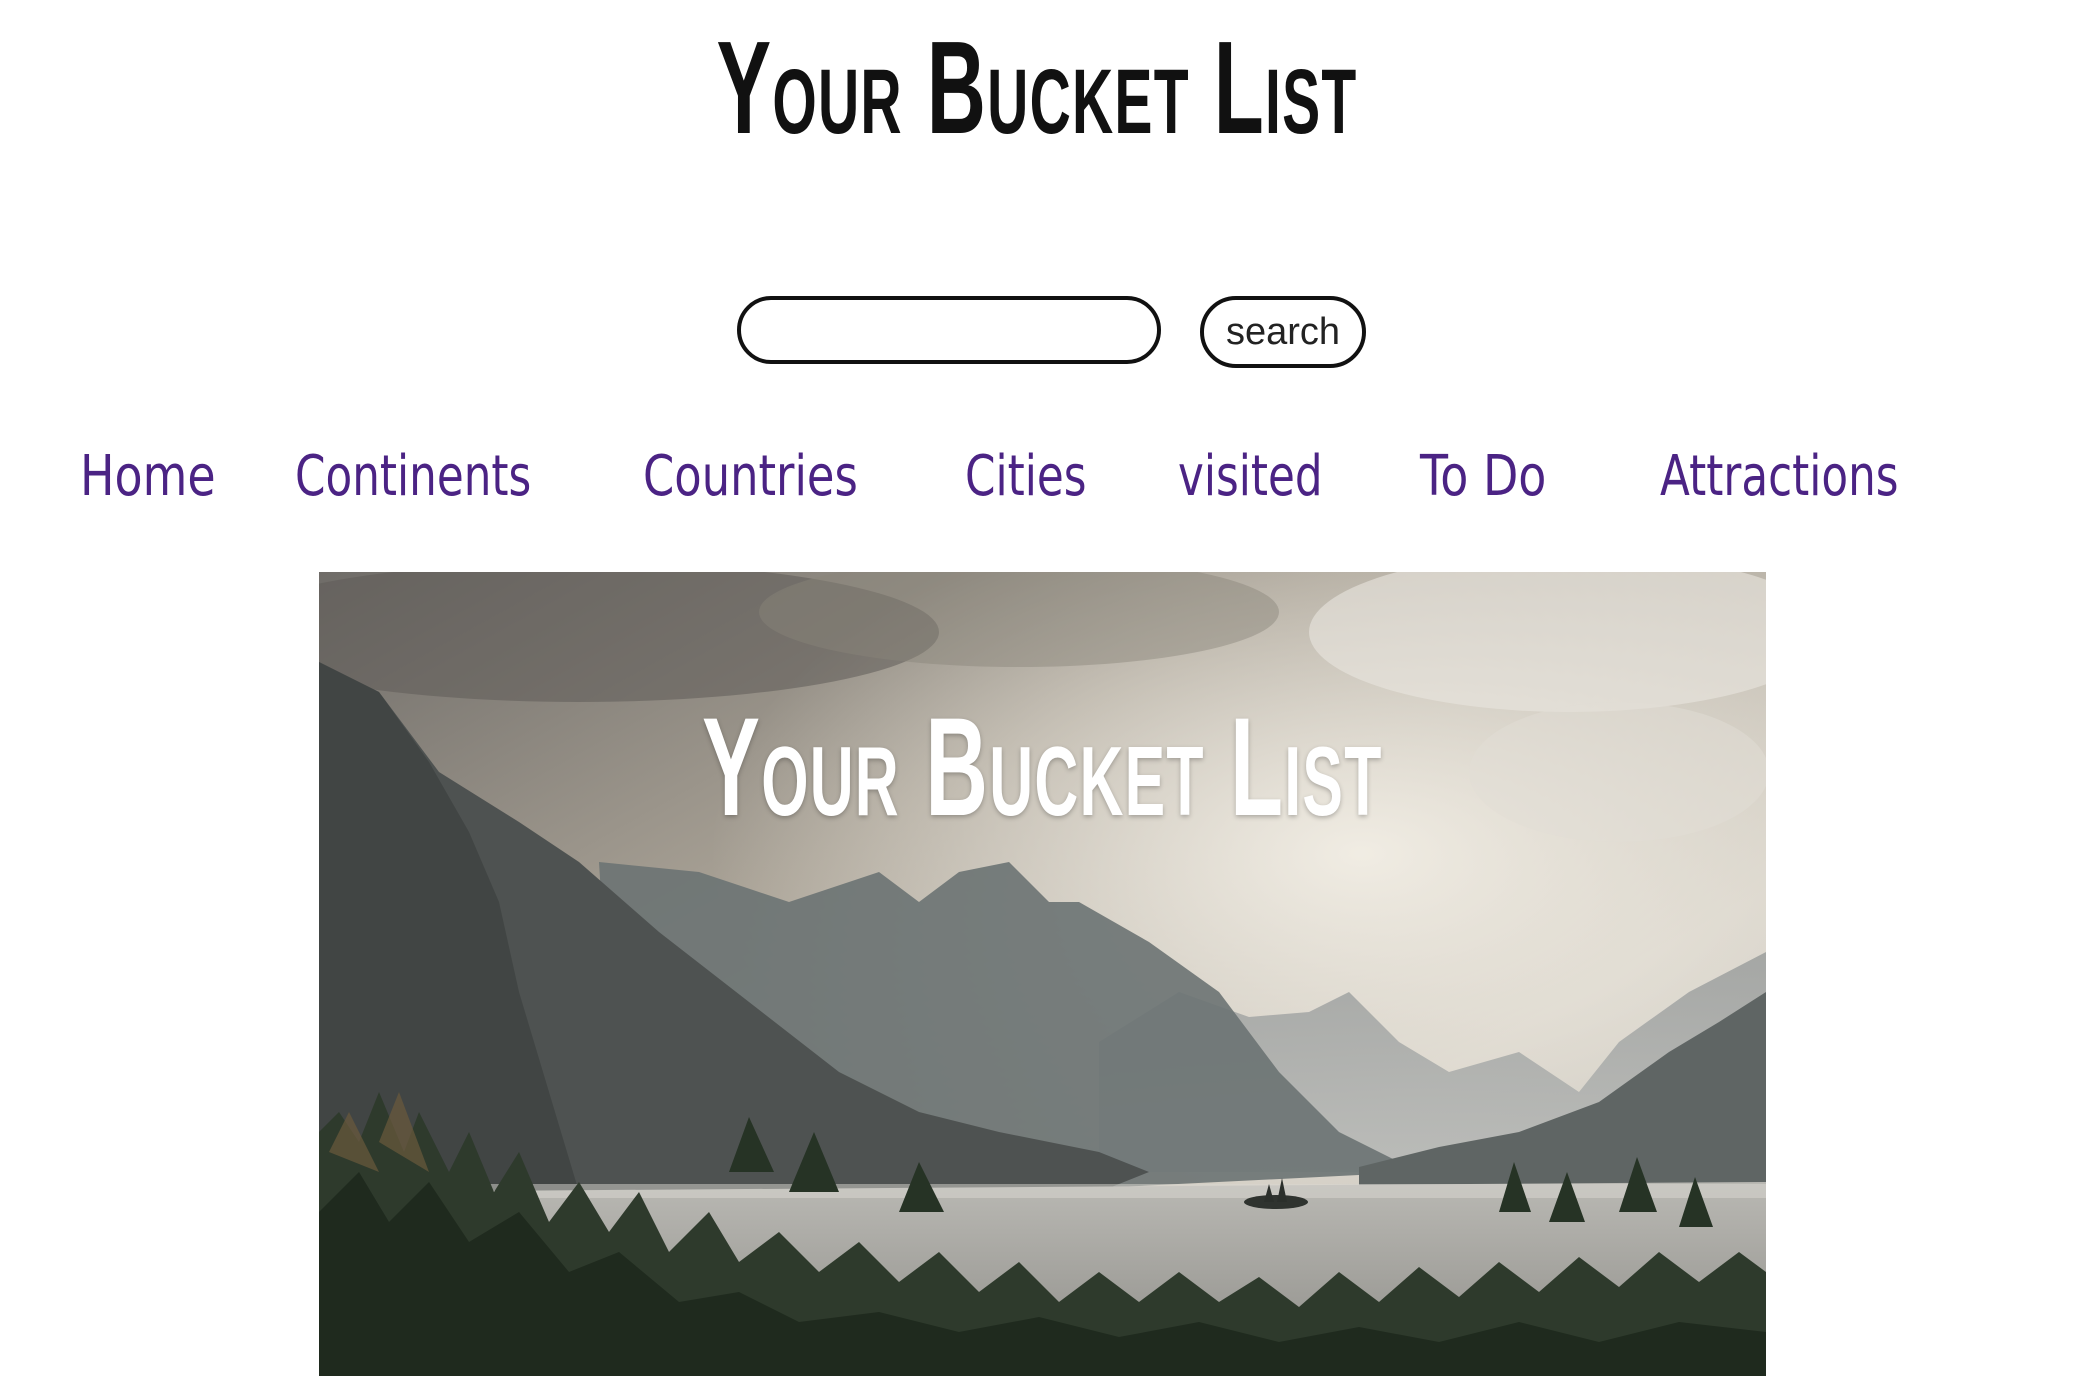 The height and width of the screenshot is (1384, 2074). What do you see at coordinates (750, 477) in the screenshot?
I see `nav-link-countries: Countries` at bounding box center [750, 477].